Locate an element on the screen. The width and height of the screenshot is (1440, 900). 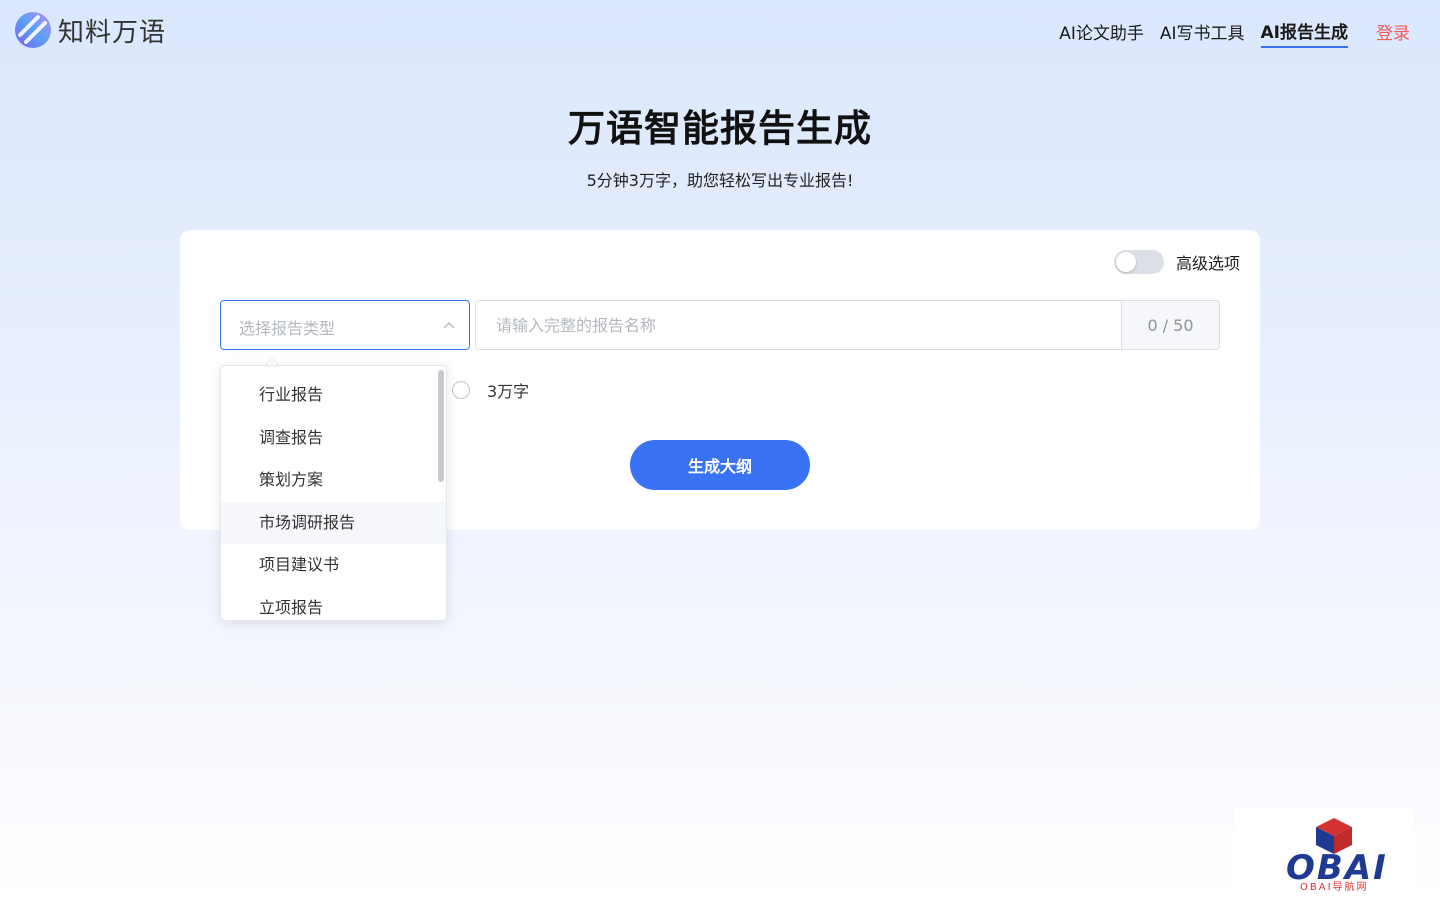
advanced-options-toggle is located at coordinates (1138, 262).